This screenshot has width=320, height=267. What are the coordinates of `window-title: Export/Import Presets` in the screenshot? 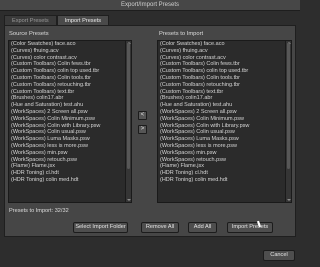 It's located at (150, 5).